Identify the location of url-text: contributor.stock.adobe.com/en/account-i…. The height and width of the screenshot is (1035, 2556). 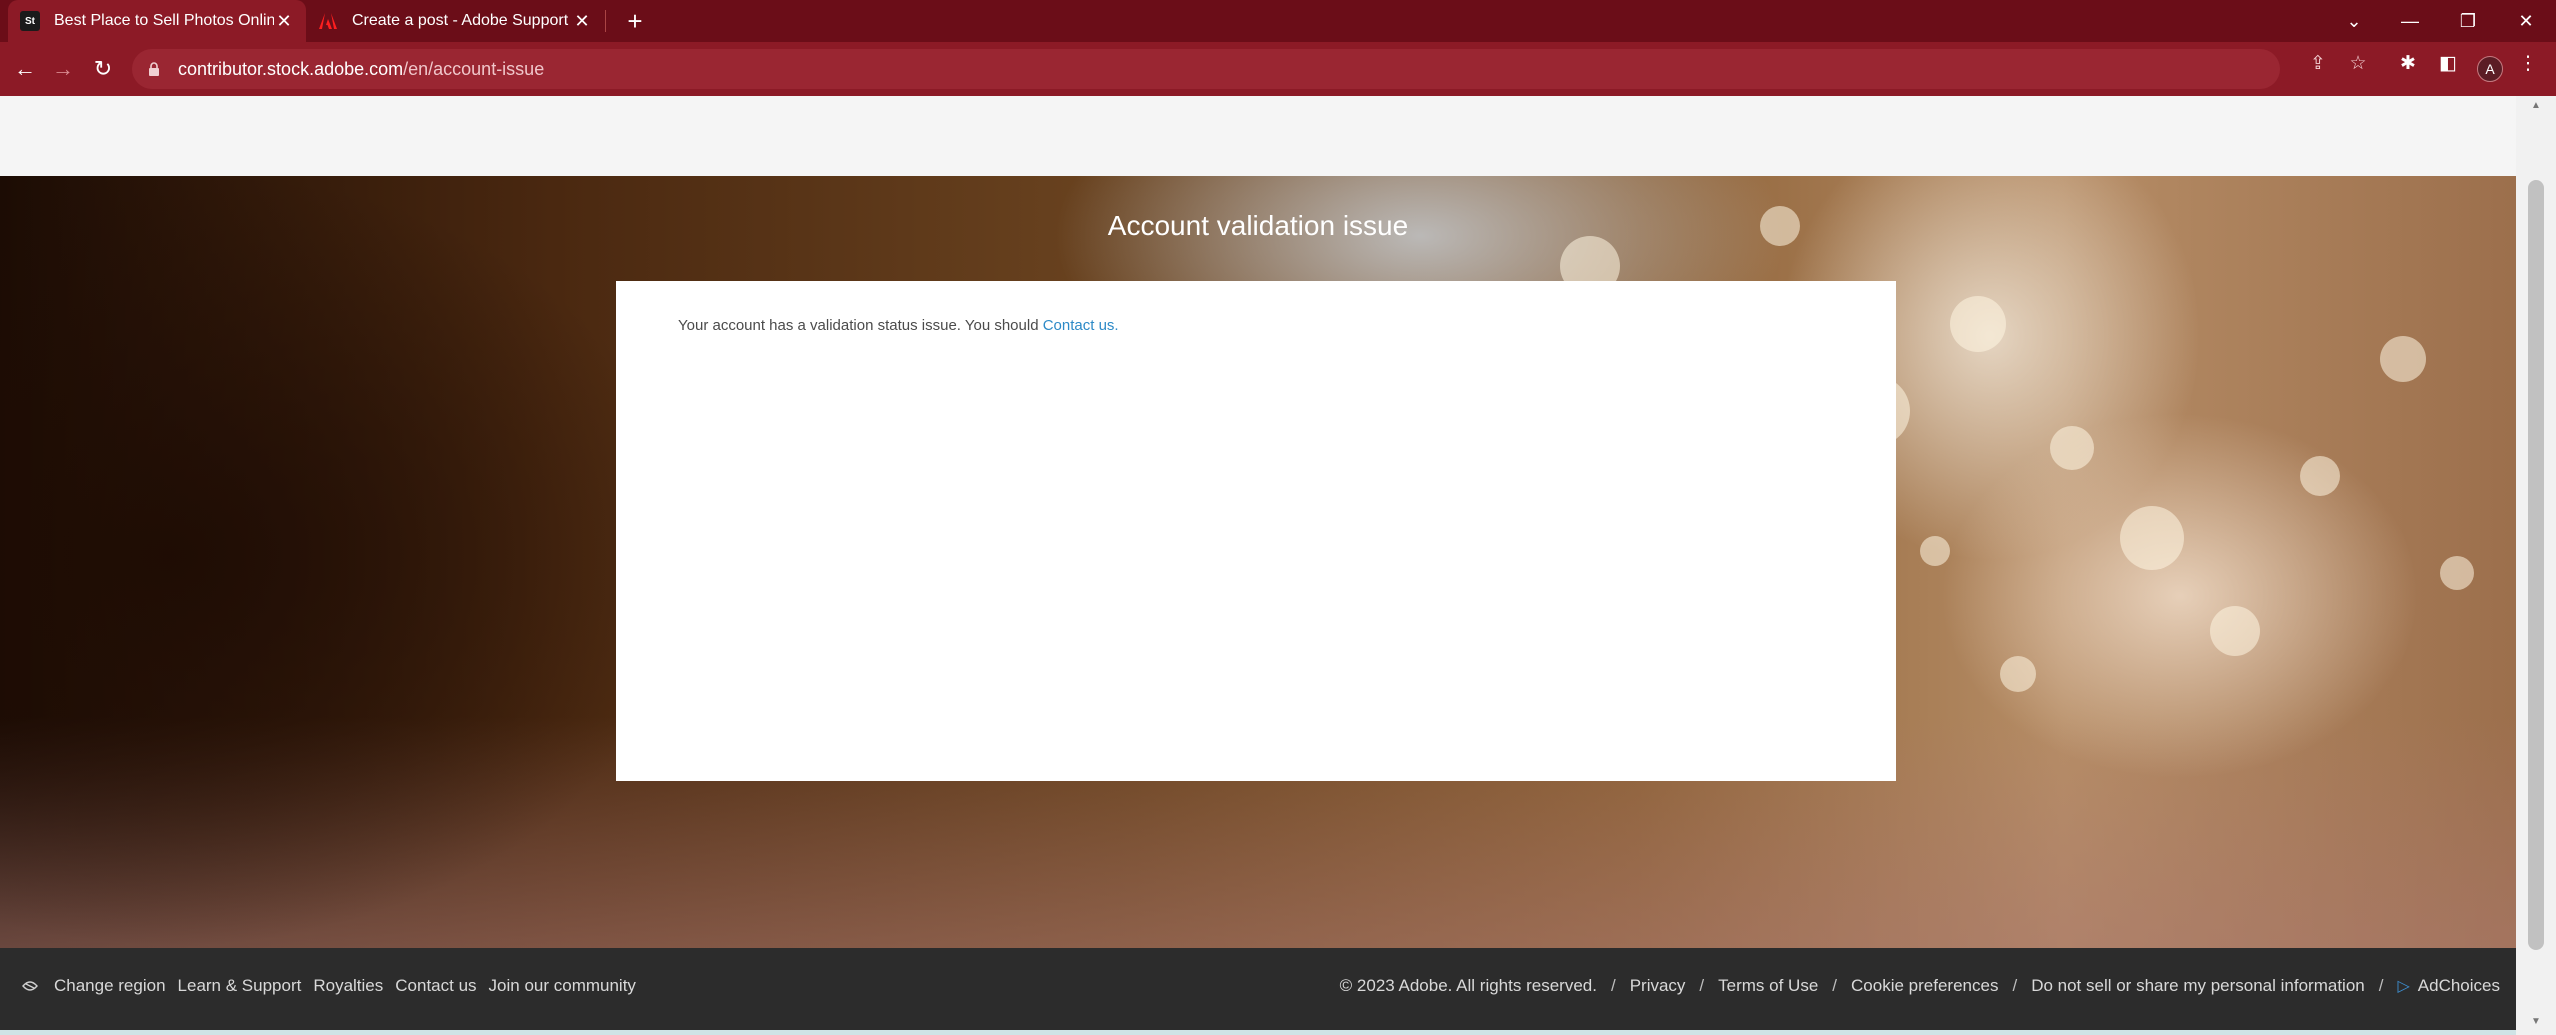
(361, 68).